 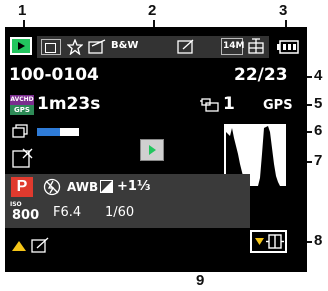 I want to click on callout-5: 5, so click(x=318, y=103).